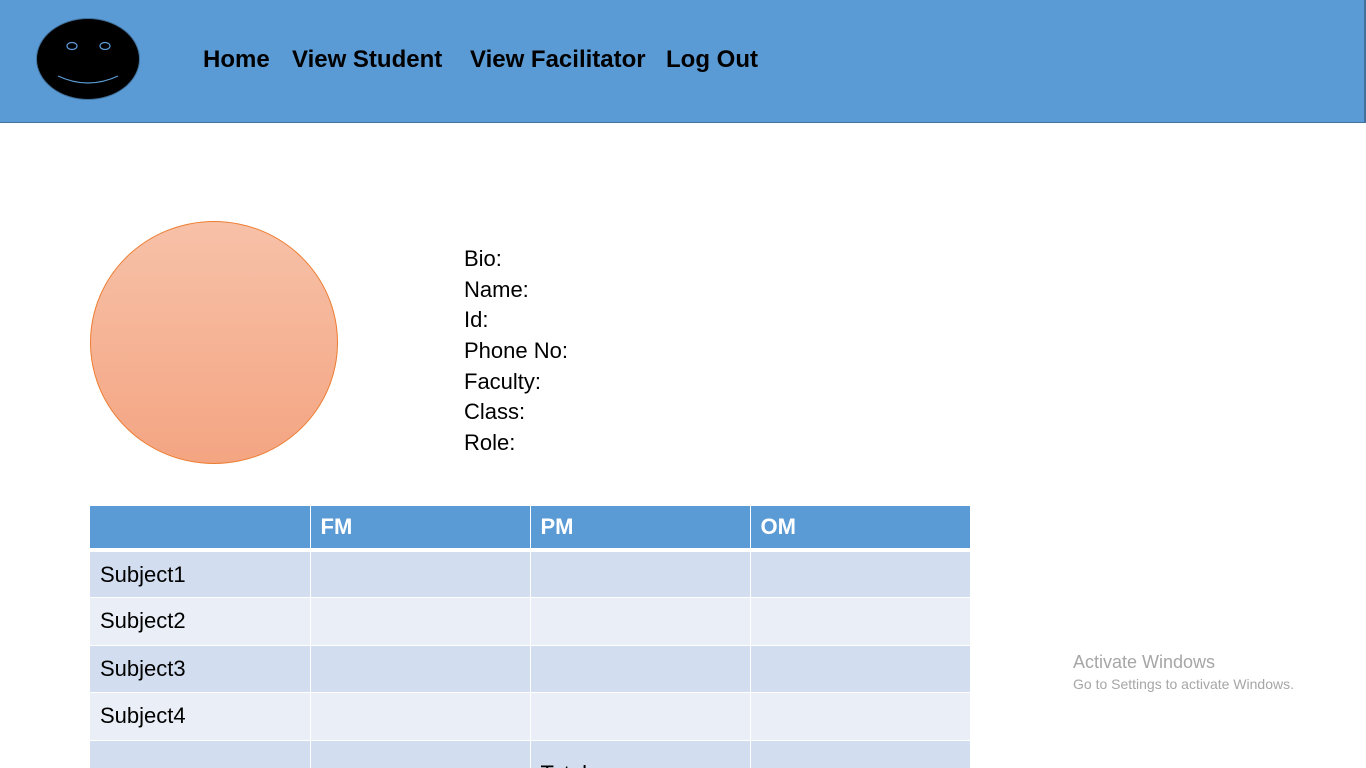 Image resolution: width=1366 pixels, height=768 pixels. What do you see at coordinates (483, 258) in the screenshot?
I see `bio-label: Bio:` at bounding box center [483, 258].